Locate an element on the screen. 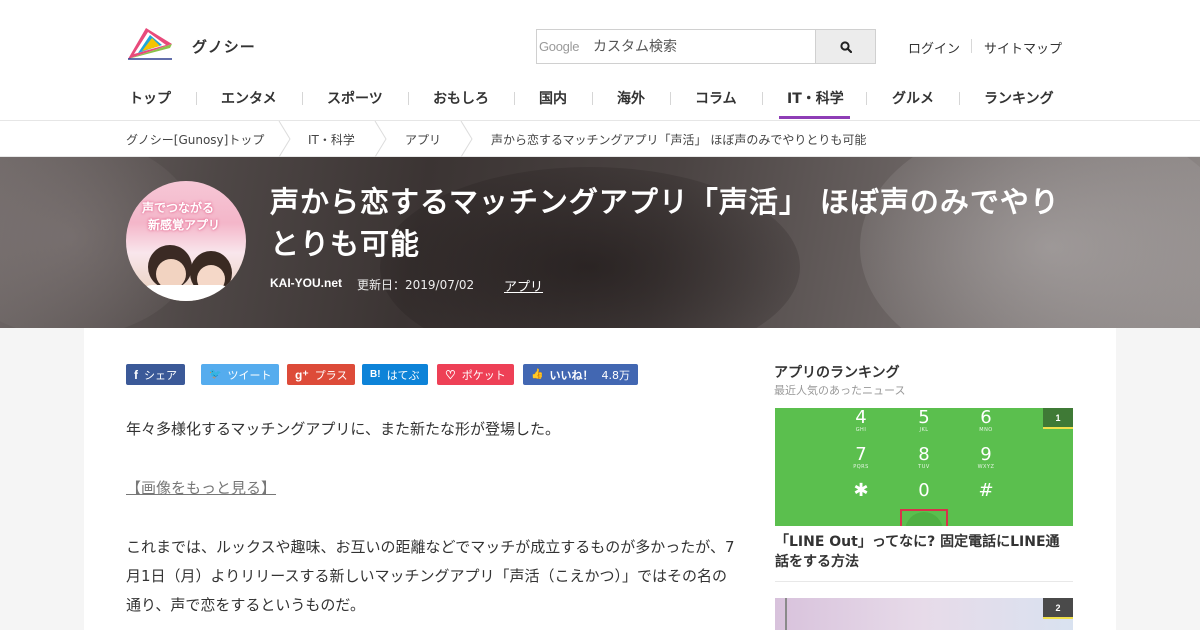 The height and width of the screenshot is (630, 1200). keypad-key: 4 GHI is located at coordinates (861, 421).